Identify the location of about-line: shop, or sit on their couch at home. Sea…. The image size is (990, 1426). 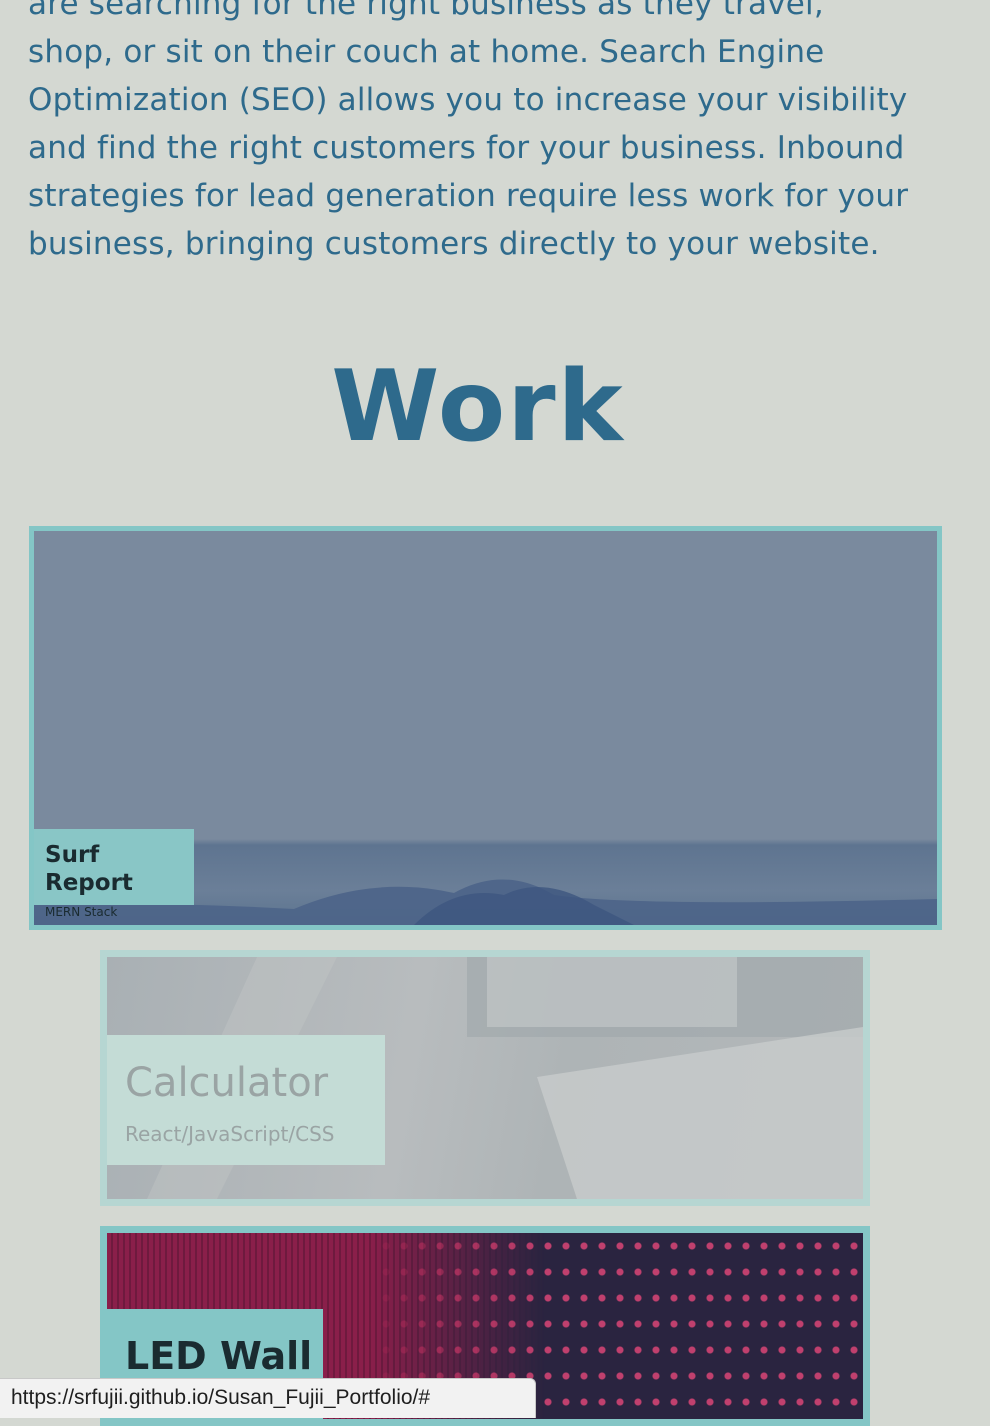
(426, 52).